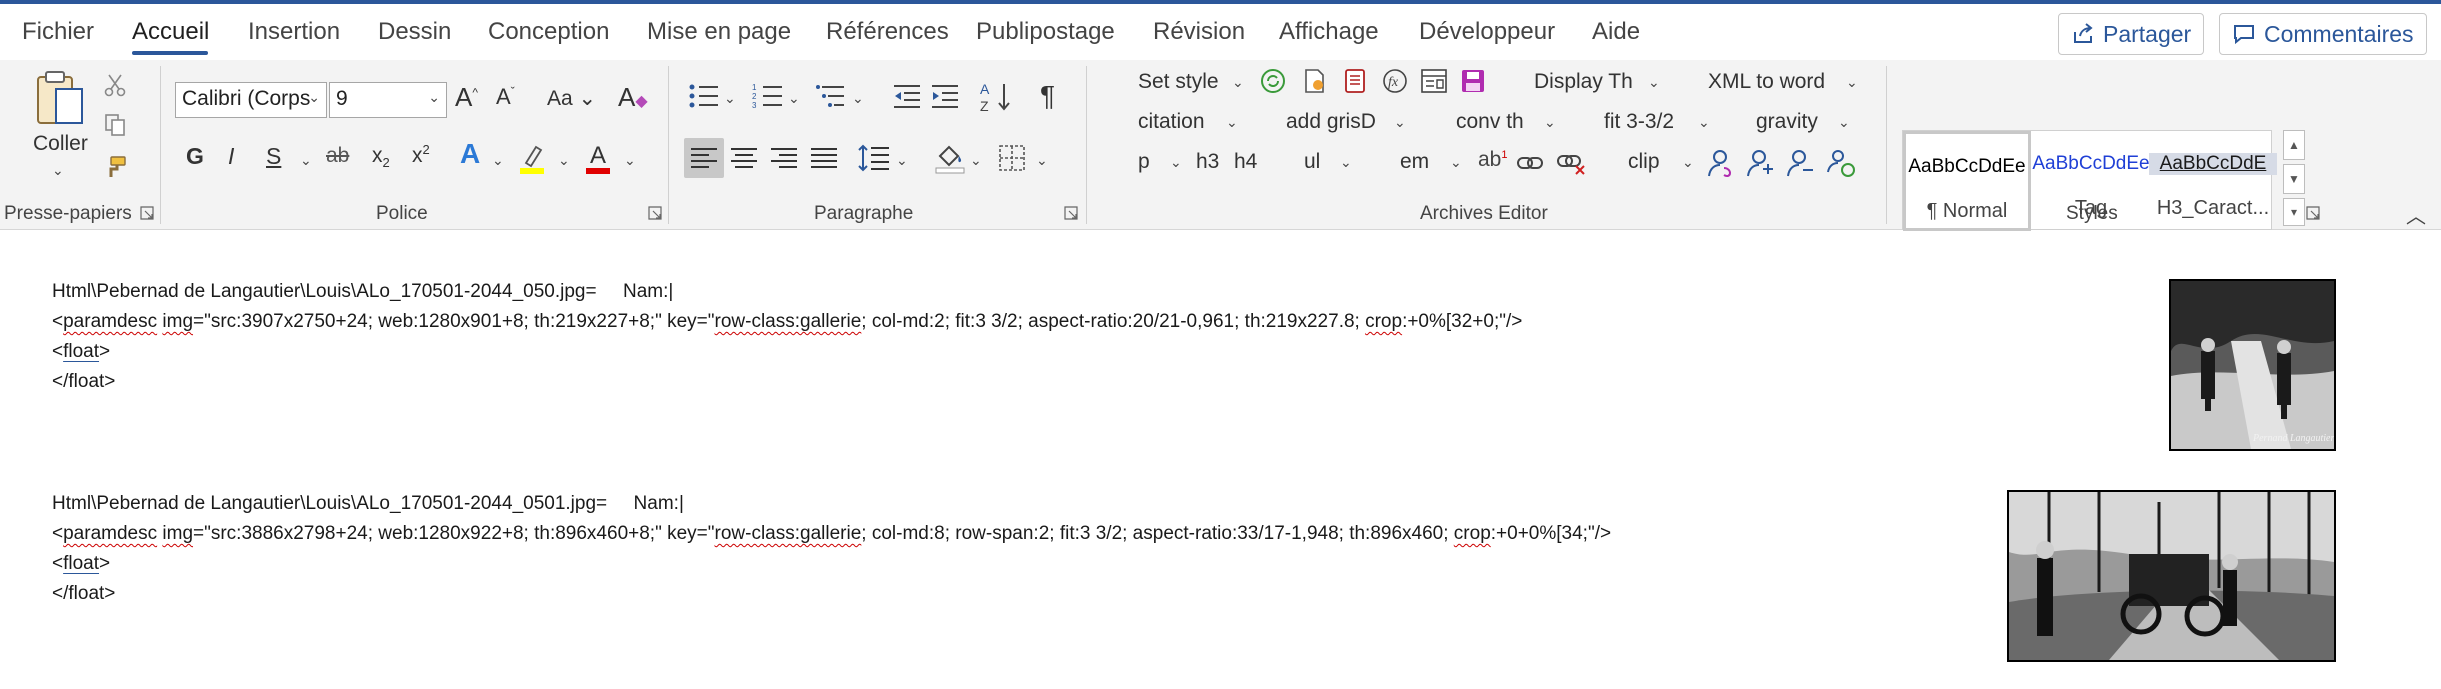 The height and width of the screenshot is (689, 2441). What do you see at coordinates (532, 158) in the screenshot?
I see `highlight-icon` at bounding box center [532, 158].